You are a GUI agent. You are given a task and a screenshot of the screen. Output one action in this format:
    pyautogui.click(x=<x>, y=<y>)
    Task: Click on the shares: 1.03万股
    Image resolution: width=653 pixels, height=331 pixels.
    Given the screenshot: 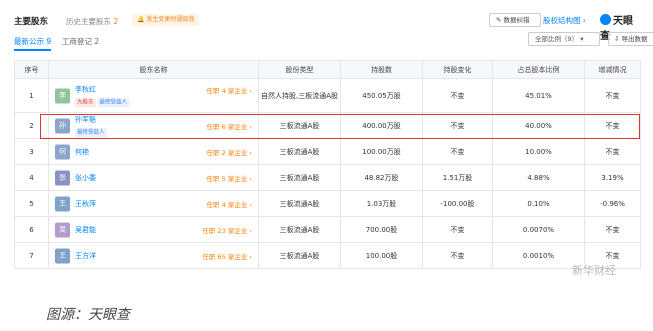 What is the action you would take?
    pyautogui.click(x=381, y=203)
    